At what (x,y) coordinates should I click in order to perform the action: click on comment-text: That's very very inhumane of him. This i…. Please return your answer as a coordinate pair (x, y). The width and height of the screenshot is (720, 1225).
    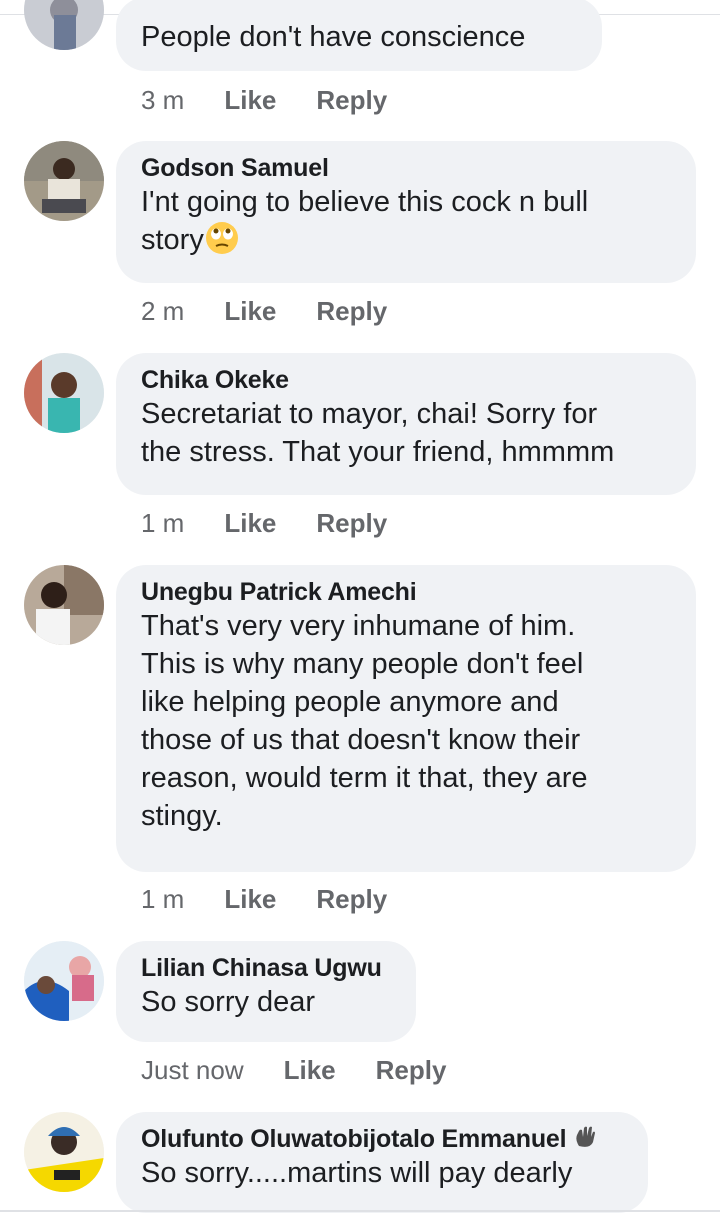
    Looking at the image, I should click on (364, 721).